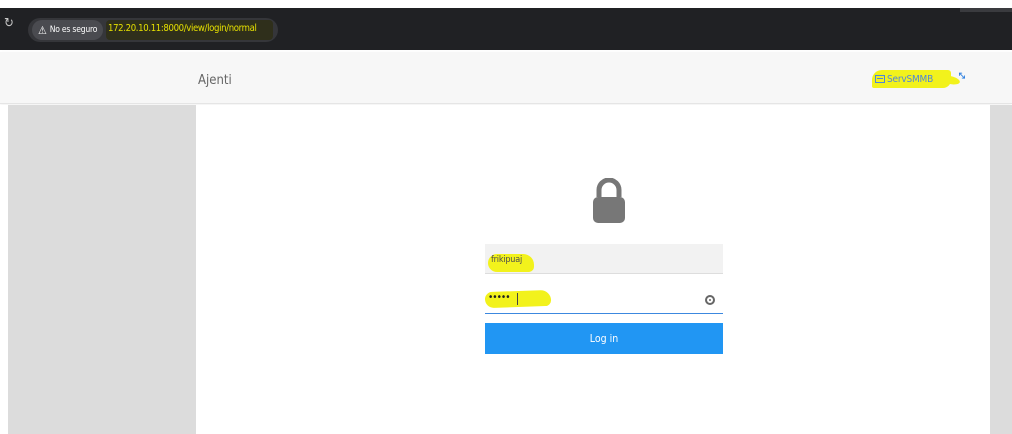  I want to click on left-gutter, so click(4, 269).